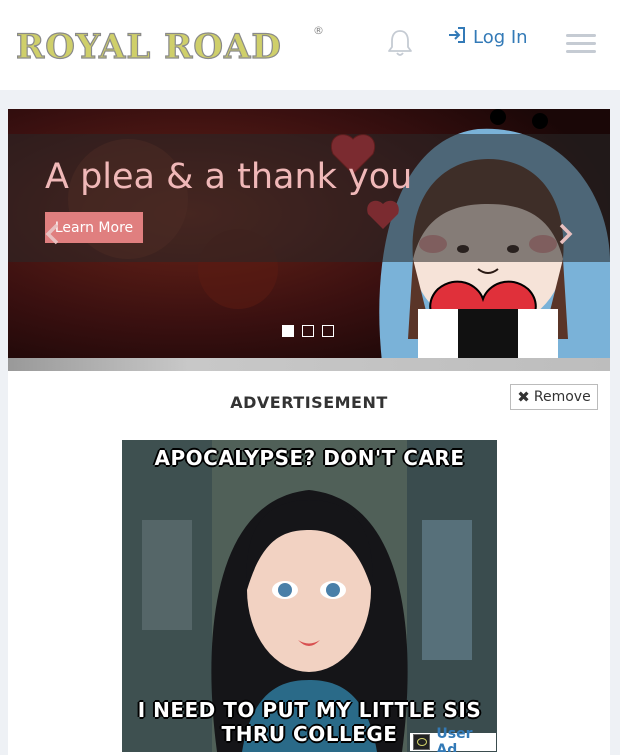  I want to click on login-link: Log In, so click(487, 37).